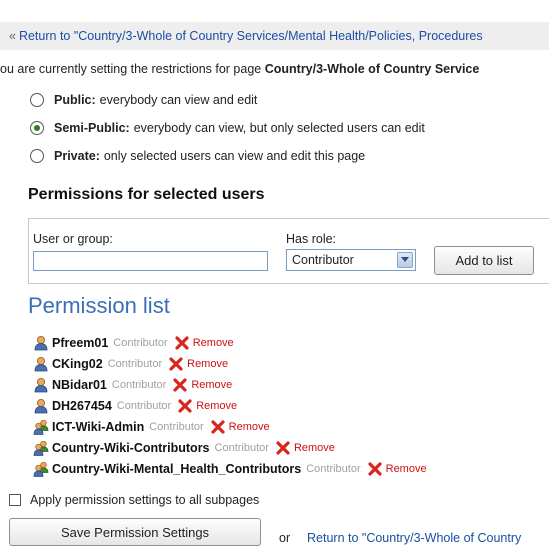  Describe the element at coordinates (311, 239) in the screenshot. I see `role-label: Has role:` at that location.